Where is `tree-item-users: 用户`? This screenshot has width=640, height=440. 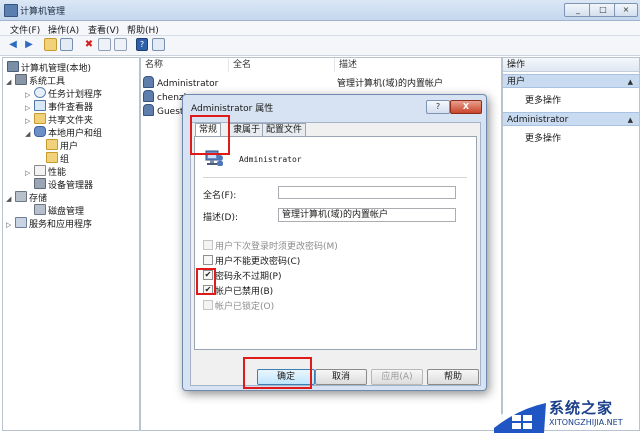
tree-item-users: 用户 is located at coordinates (61, 145).